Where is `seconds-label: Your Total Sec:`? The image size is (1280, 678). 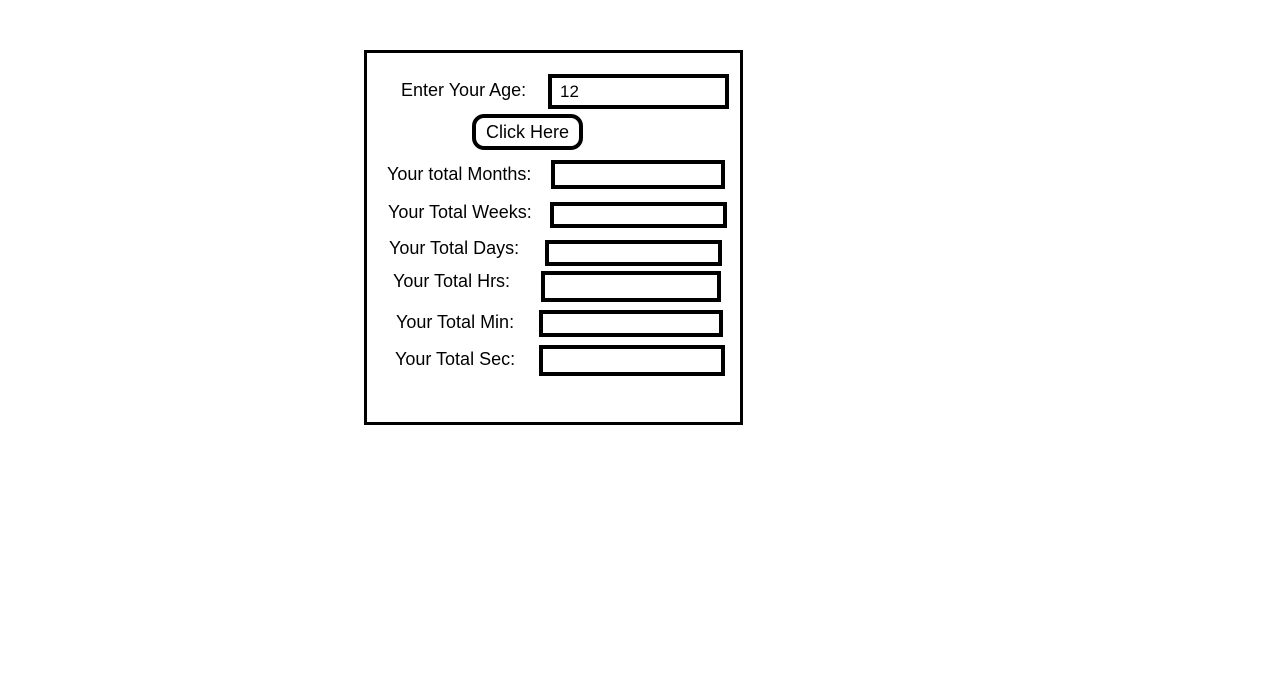 seconds-label: Your Total Sec: is located at coordinates (455, 359).